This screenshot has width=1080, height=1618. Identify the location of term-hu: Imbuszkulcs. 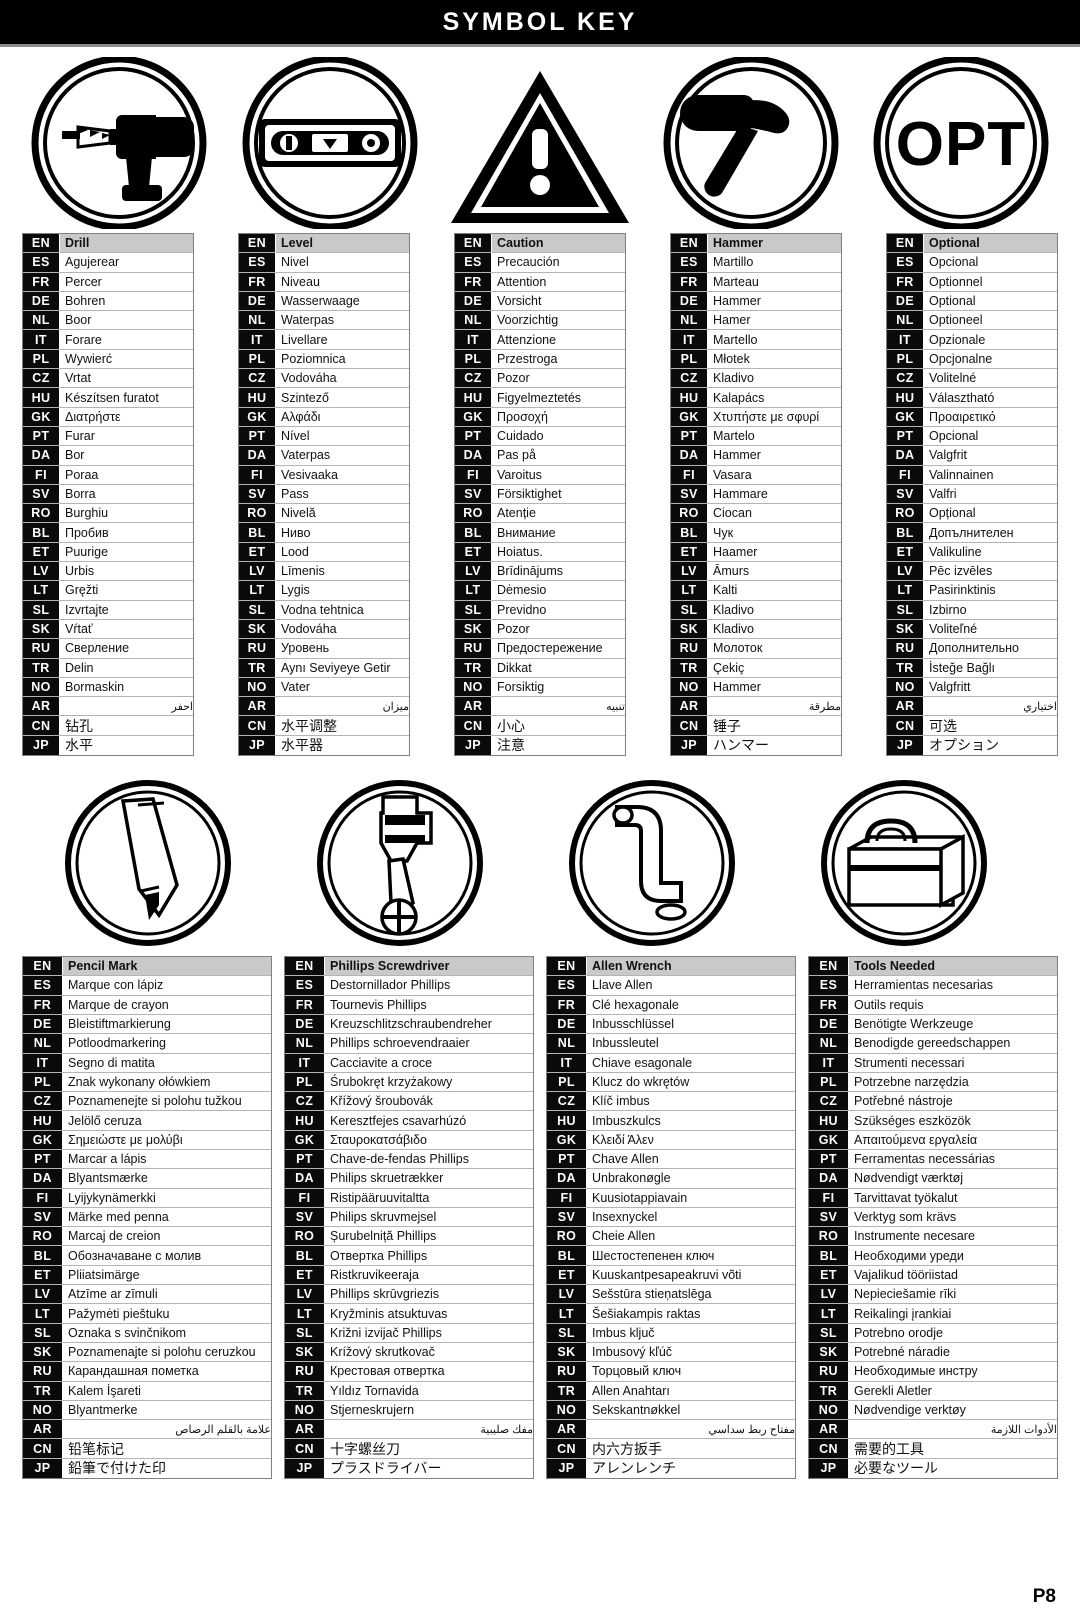
(691, 1120).